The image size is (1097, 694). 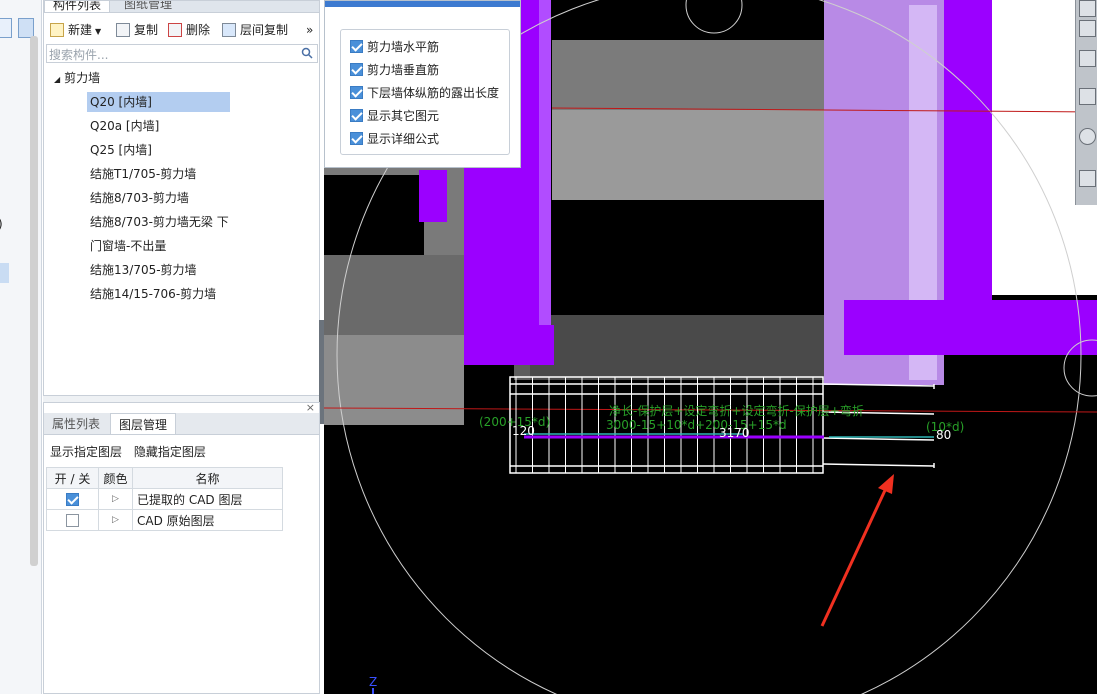 I want to click on left-sidebar-strip: ), so click(x=21, y=347).